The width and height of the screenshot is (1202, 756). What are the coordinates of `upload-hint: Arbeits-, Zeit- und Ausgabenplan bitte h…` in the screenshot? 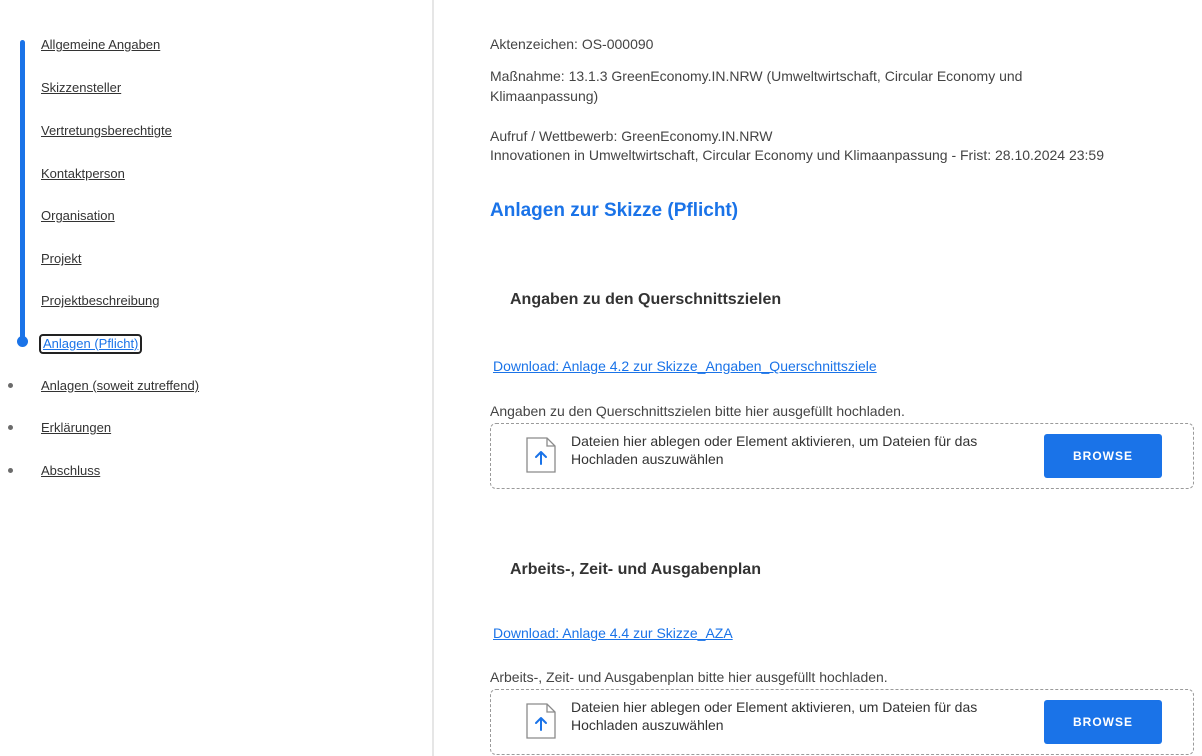 It's located at (689, 677).